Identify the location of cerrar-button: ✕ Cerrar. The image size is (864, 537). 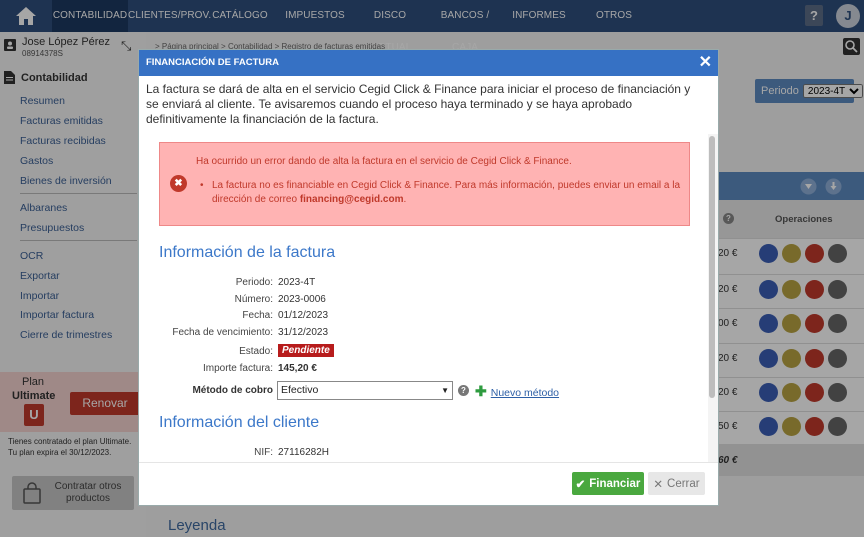
(676, 483).